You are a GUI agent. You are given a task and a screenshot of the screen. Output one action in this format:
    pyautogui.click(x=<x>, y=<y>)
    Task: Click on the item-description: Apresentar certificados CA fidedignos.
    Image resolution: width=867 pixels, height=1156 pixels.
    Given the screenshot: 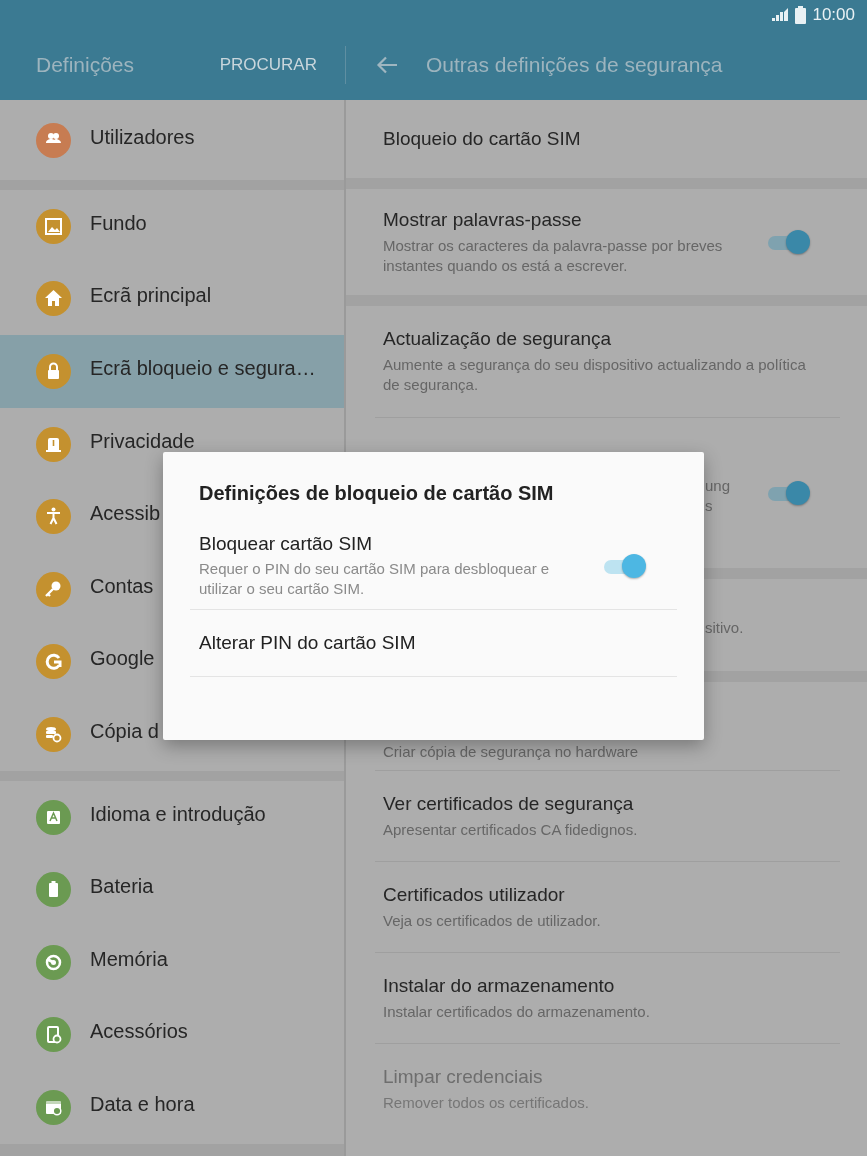 What is the action you would take?
    pyautogui.click(x=511, y=829)
    